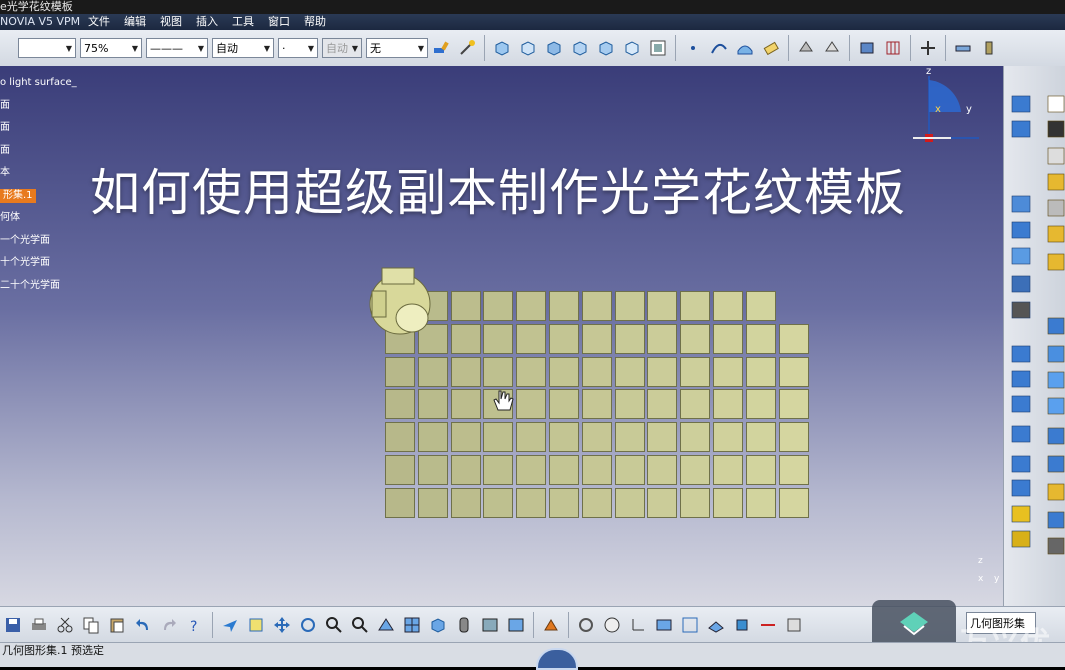 This screenshot has height=670, width=1065. I want to click on axis-system-icon, so click(638, 625).